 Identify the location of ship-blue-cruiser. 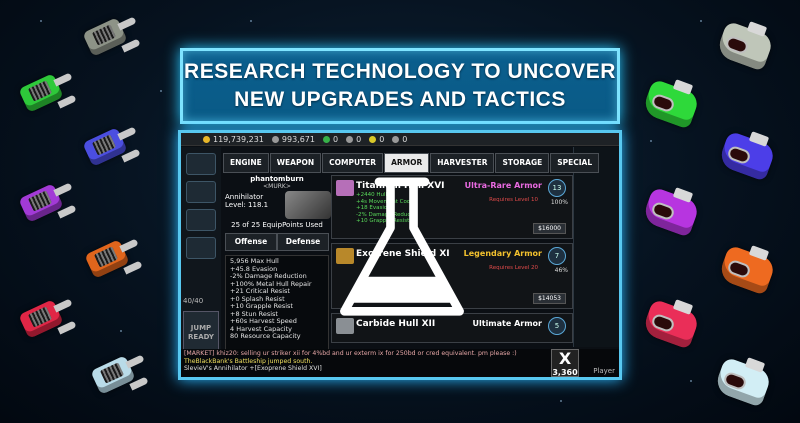
(748, 156).